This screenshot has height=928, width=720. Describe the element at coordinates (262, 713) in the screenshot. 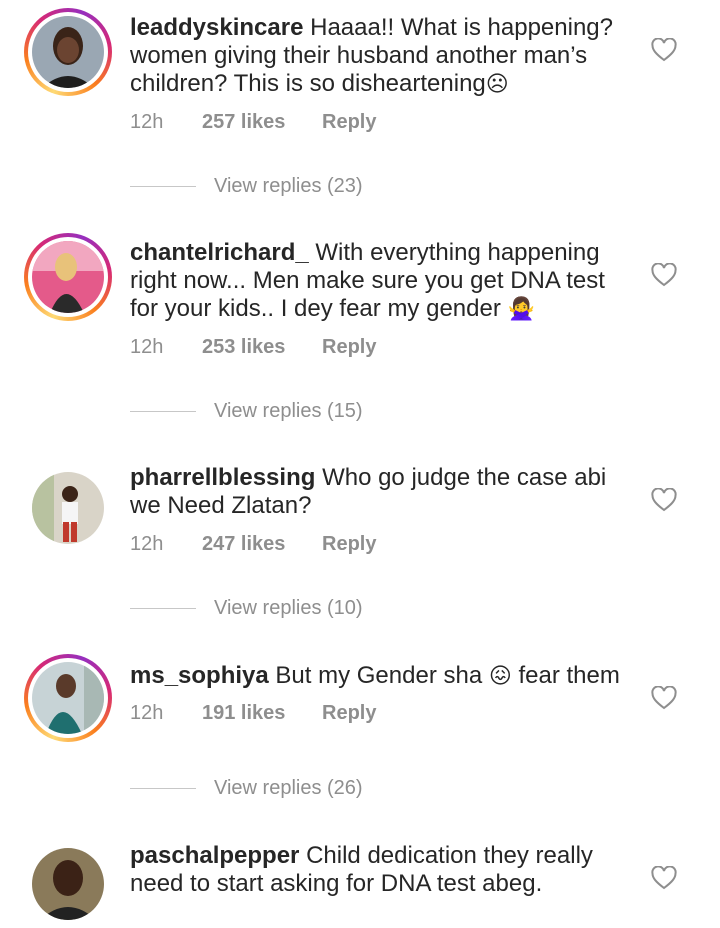

I see `comment-likes: 191 likes` at that location.